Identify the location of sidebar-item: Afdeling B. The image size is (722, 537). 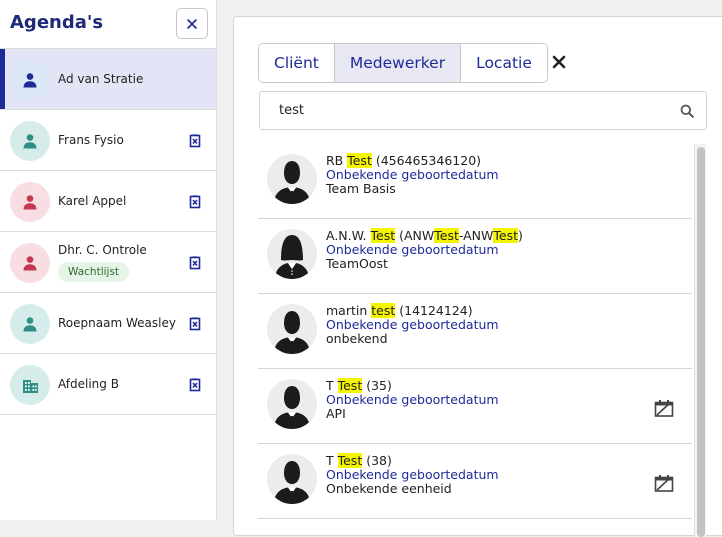
(108, 384).